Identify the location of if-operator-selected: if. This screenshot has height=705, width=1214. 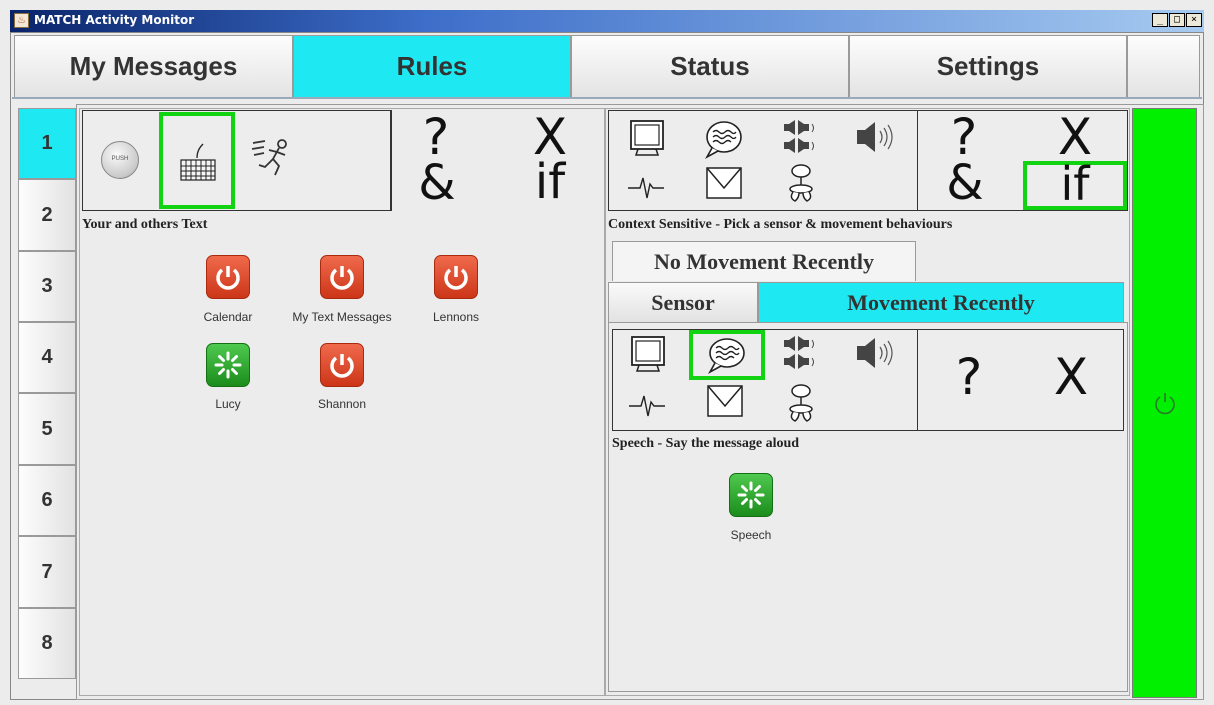
(1075, 185).